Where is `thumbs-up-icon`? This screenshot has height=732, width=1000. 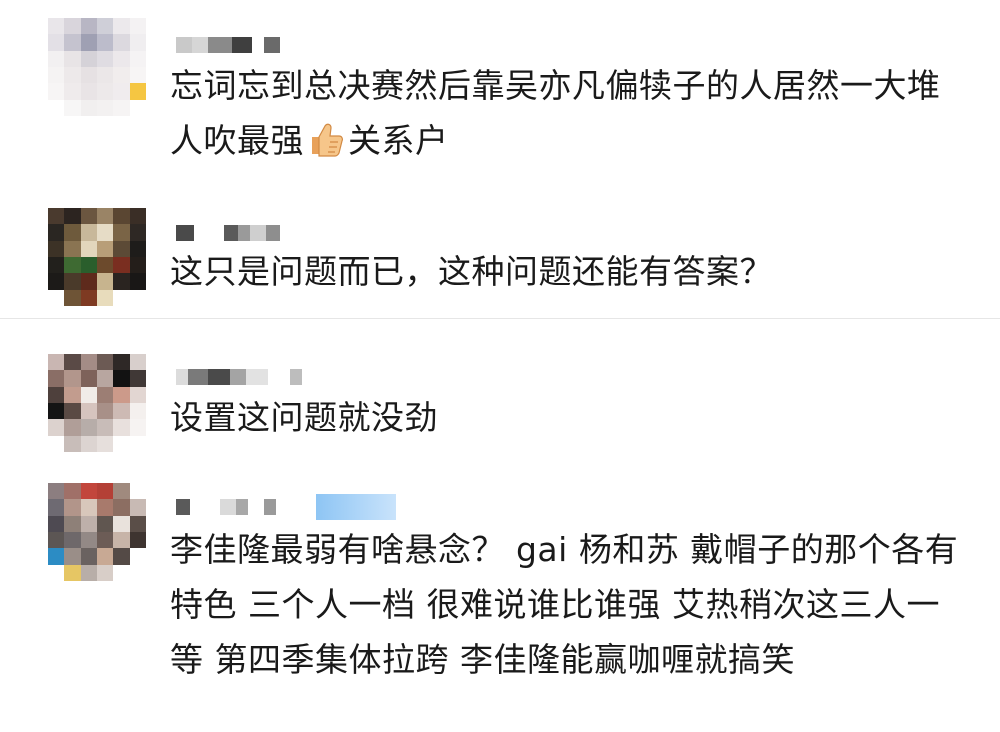 thumbs-up-icon is located at coordinates (326, 138).